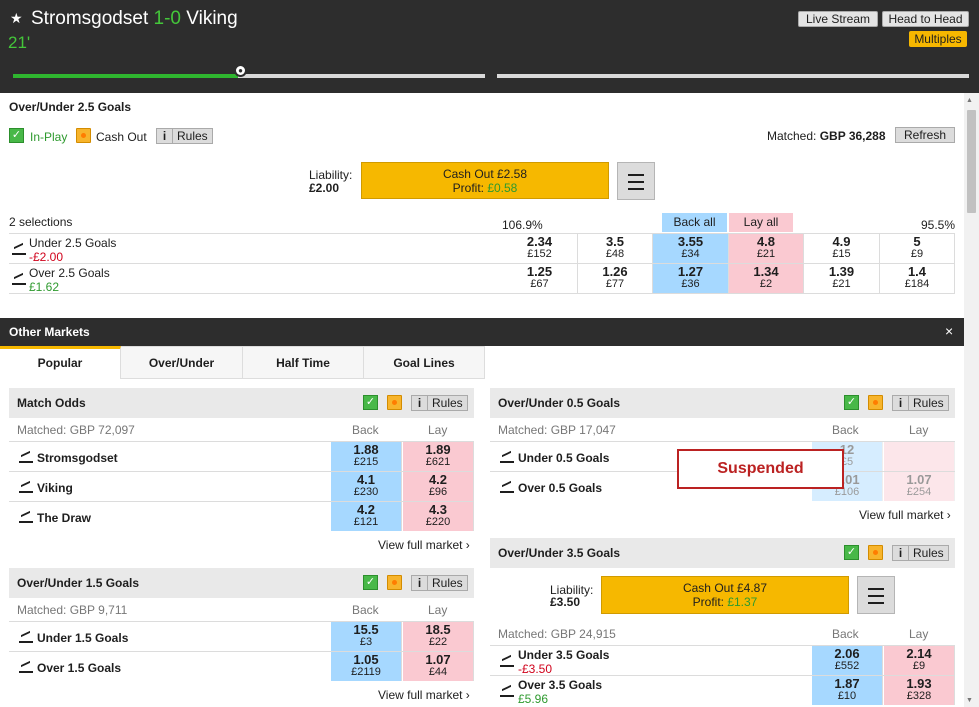 The width and height of the screenshot is (979, 707). What do you see at coordinates (694, 222) in the screenshot?
I see `back-all-button: Back all` at bounding box center [694, 222].